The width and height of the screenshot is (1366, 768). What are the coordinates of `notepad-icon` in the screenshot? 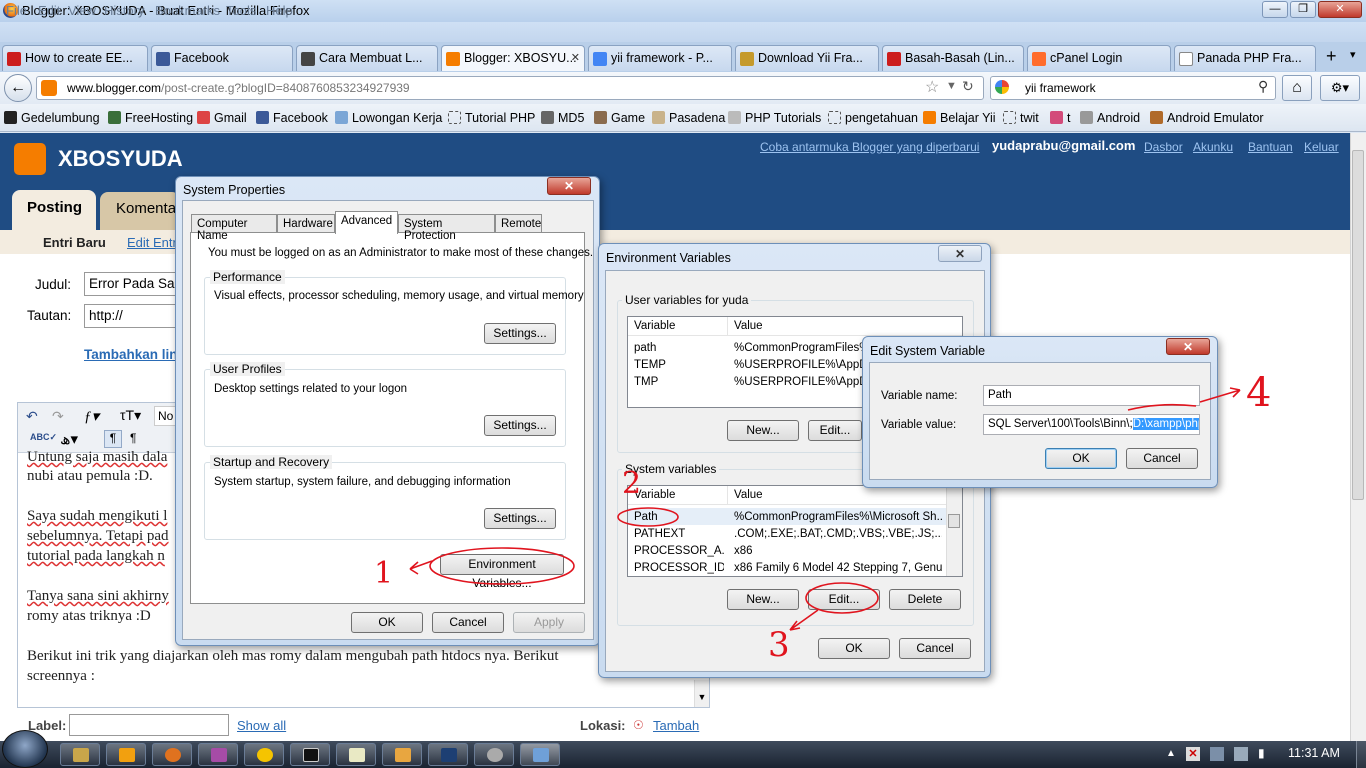 It's located at (219, 755).